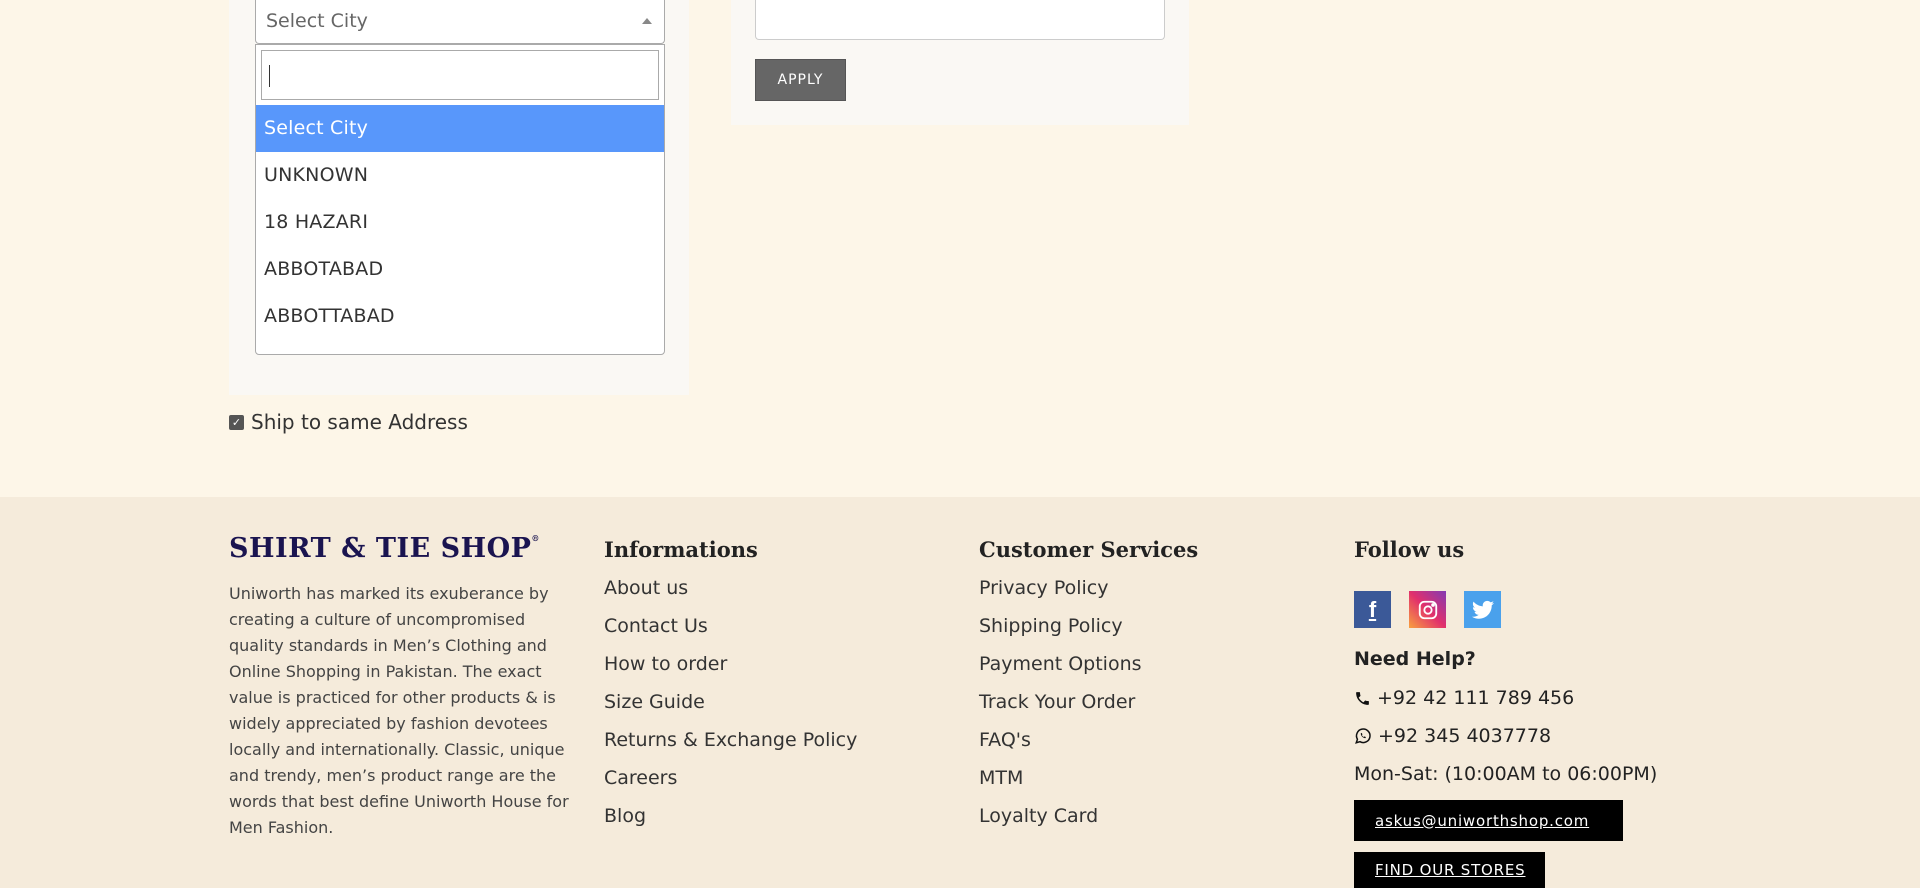 This screenshot has width=1920, height=888. I want to click on footer-link: Shipping Policy, so click(1051, 626).